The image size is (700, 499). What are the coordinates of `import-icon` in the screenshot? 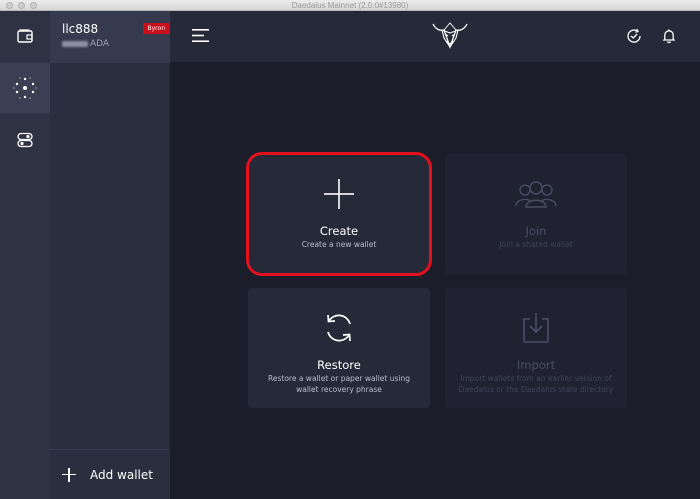 It's located at (536, 328).